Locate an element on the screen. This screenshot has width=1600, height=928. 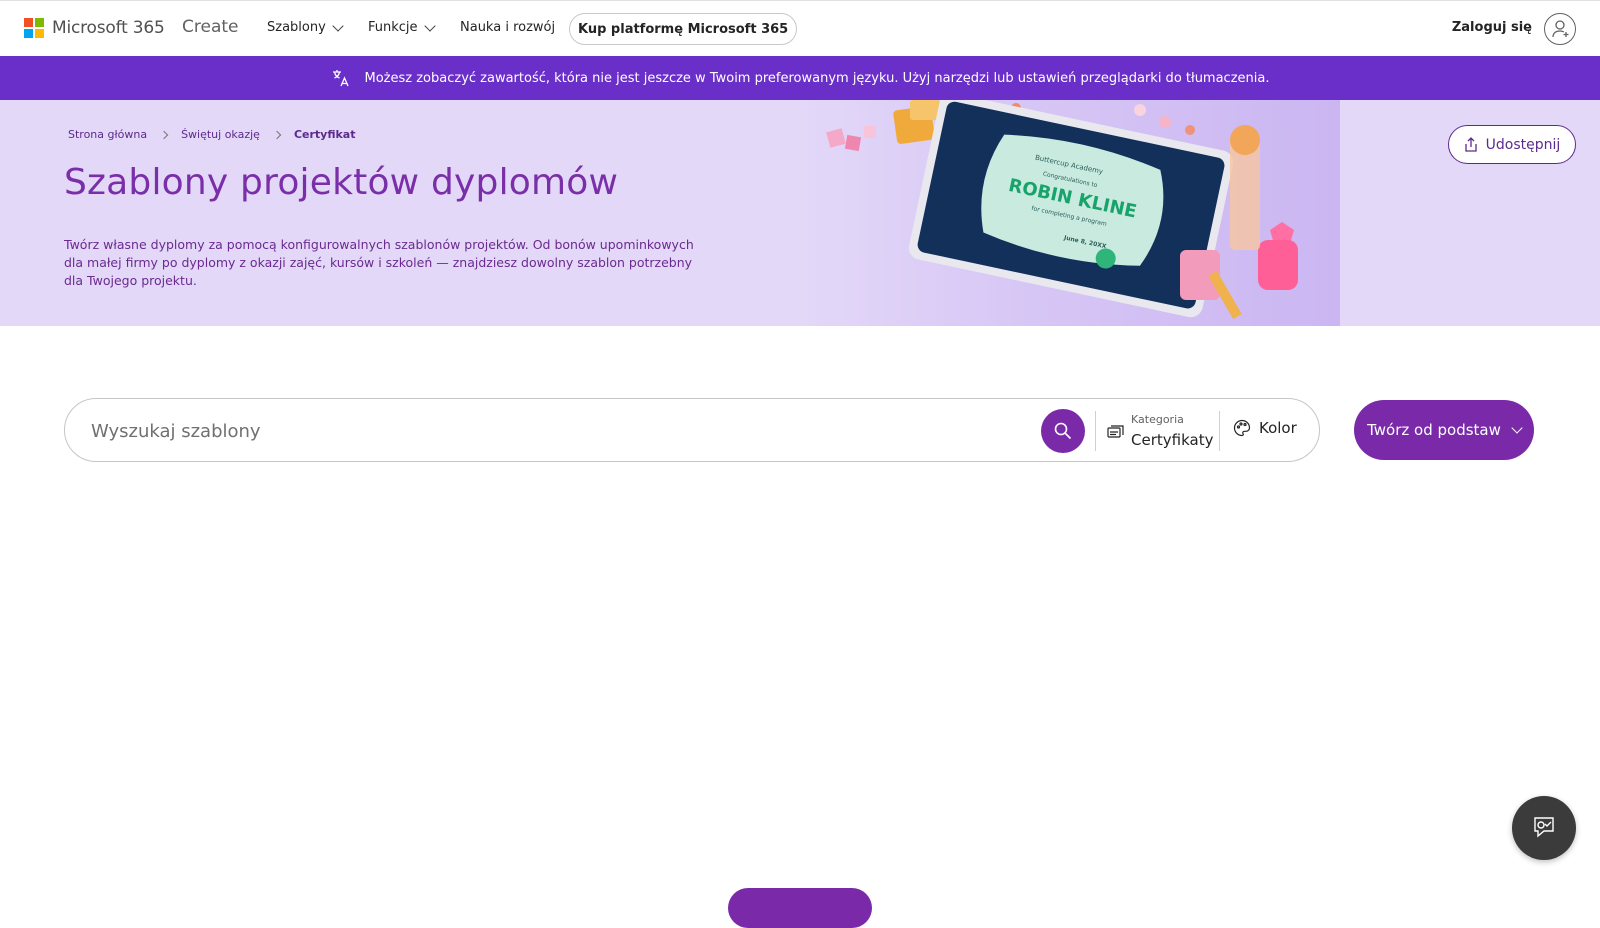
nav-item-szablony: Szablony is located at coordinates (305, 27).